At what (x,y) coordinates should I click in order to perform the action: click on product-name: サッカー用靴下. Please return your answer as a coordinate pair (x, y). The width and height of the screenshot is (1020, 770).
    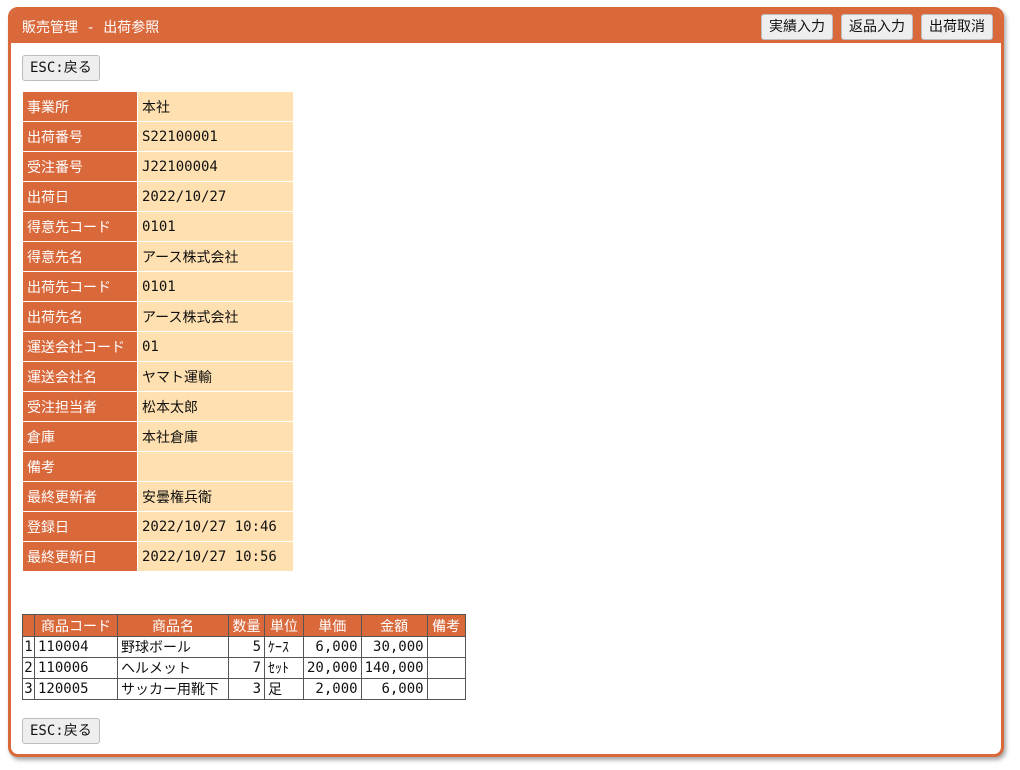
    Looking at the image, I should click on (173, 689).